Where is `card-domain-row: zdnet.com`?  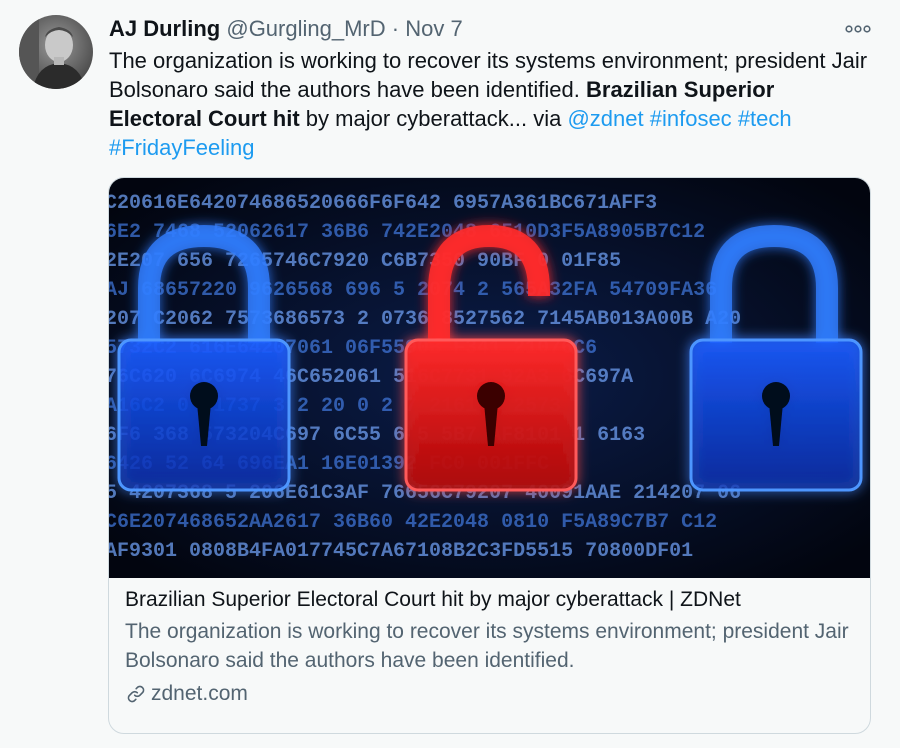
card-domain-row: zdnet.com is located at coordinates (492, 694).